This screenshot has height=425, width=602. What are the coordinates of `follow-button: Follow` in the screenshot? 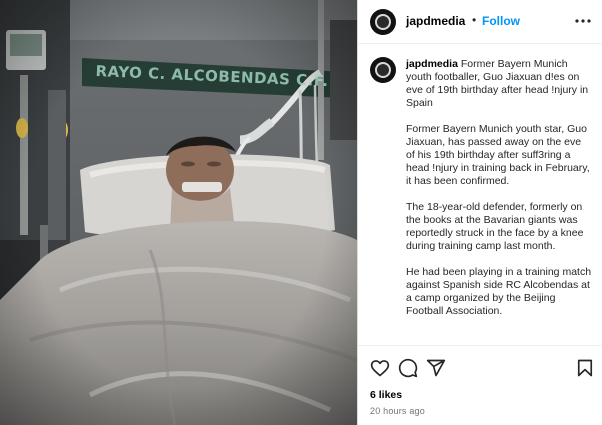 It's located at (501, 21).